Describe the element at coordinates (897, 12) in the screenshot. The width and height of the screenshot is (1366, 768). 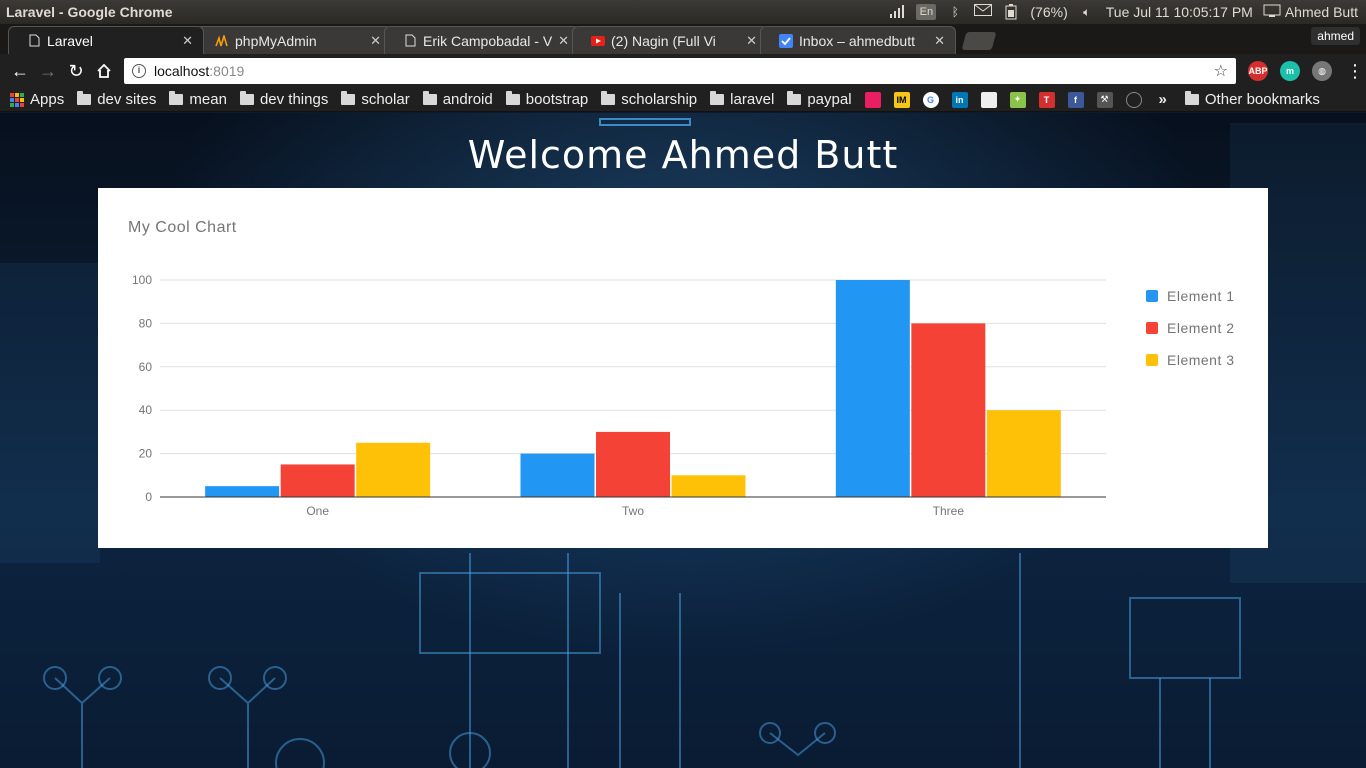
I see `network-signal-icon` at that location.